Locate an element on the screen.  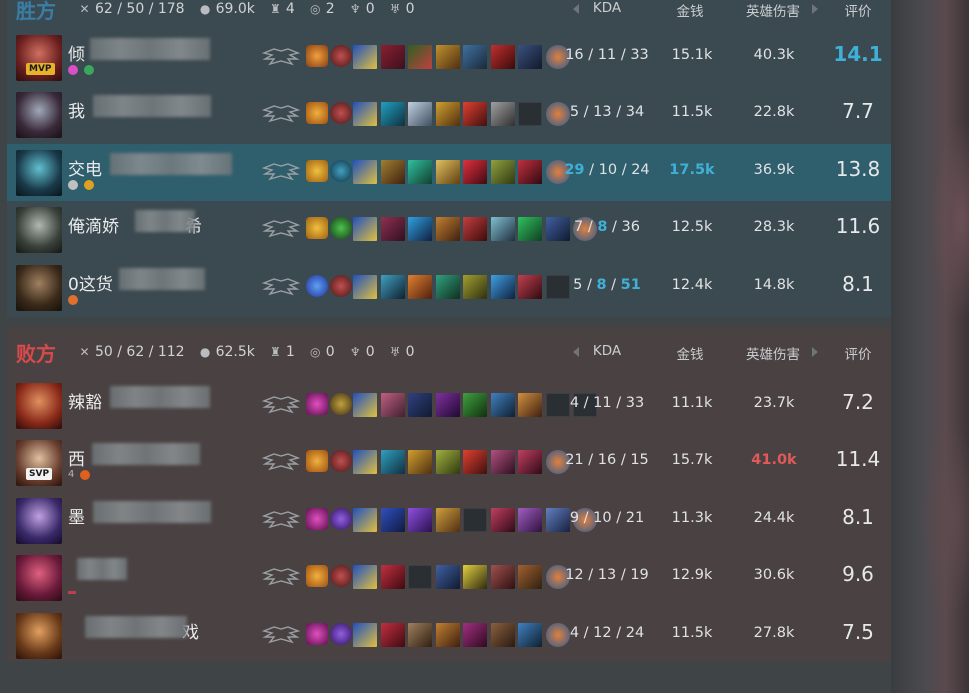
player-row: MVP 倾 16 / 11 / 33 15.1k 40.3k 14.1 is located at coordinates (449, 57).